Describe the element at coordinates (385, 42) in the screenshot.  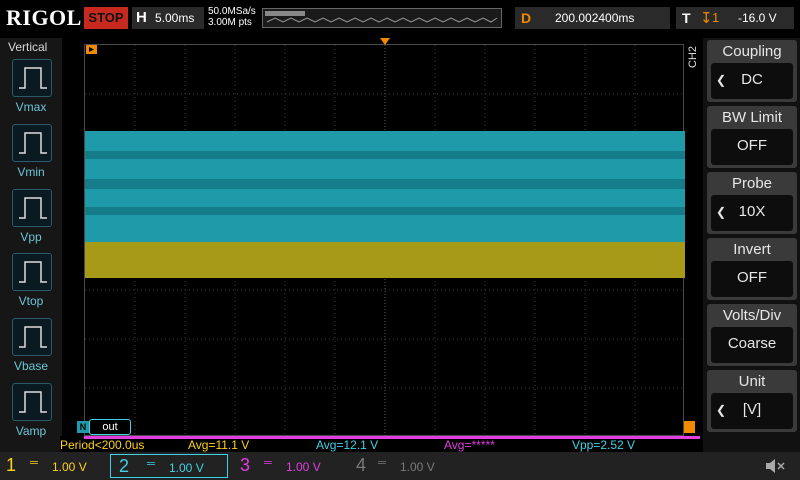
I see `trigger-time-marker-icon` at that location.